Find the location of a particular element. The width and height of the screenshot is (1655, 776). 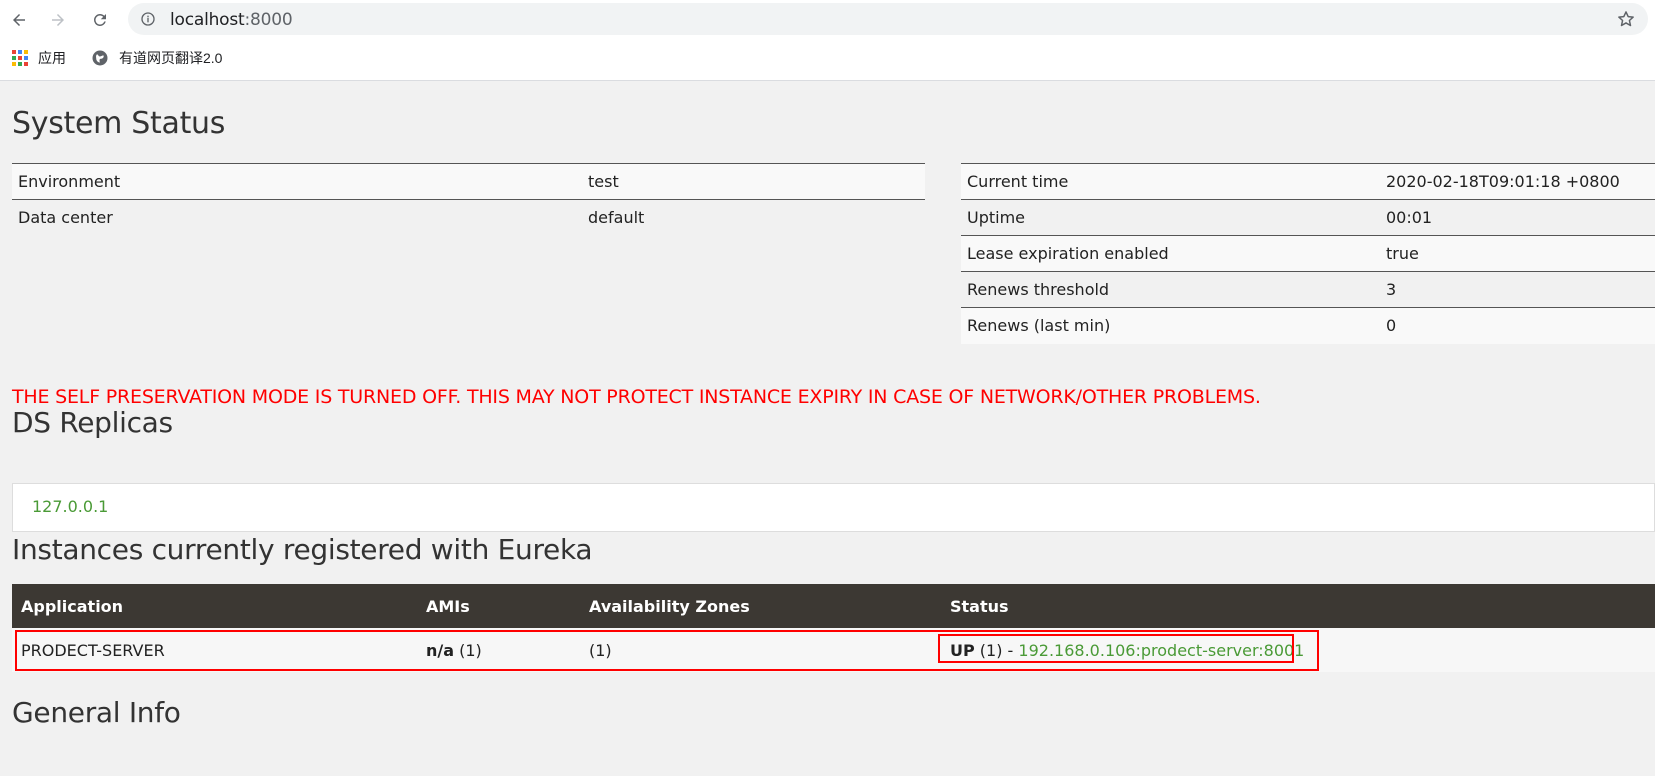

status-key: Environment is located at coordinates (297, 181).